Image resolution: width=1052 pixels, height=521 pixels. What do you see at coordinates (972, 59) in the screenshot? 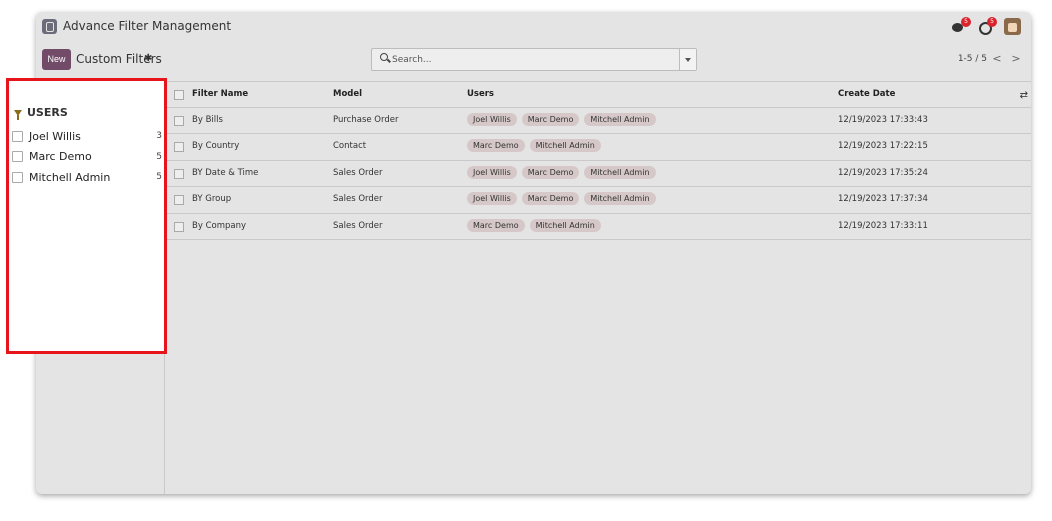
I see `pager-value: 1-5 / 5` at bounding box center [972, 59].